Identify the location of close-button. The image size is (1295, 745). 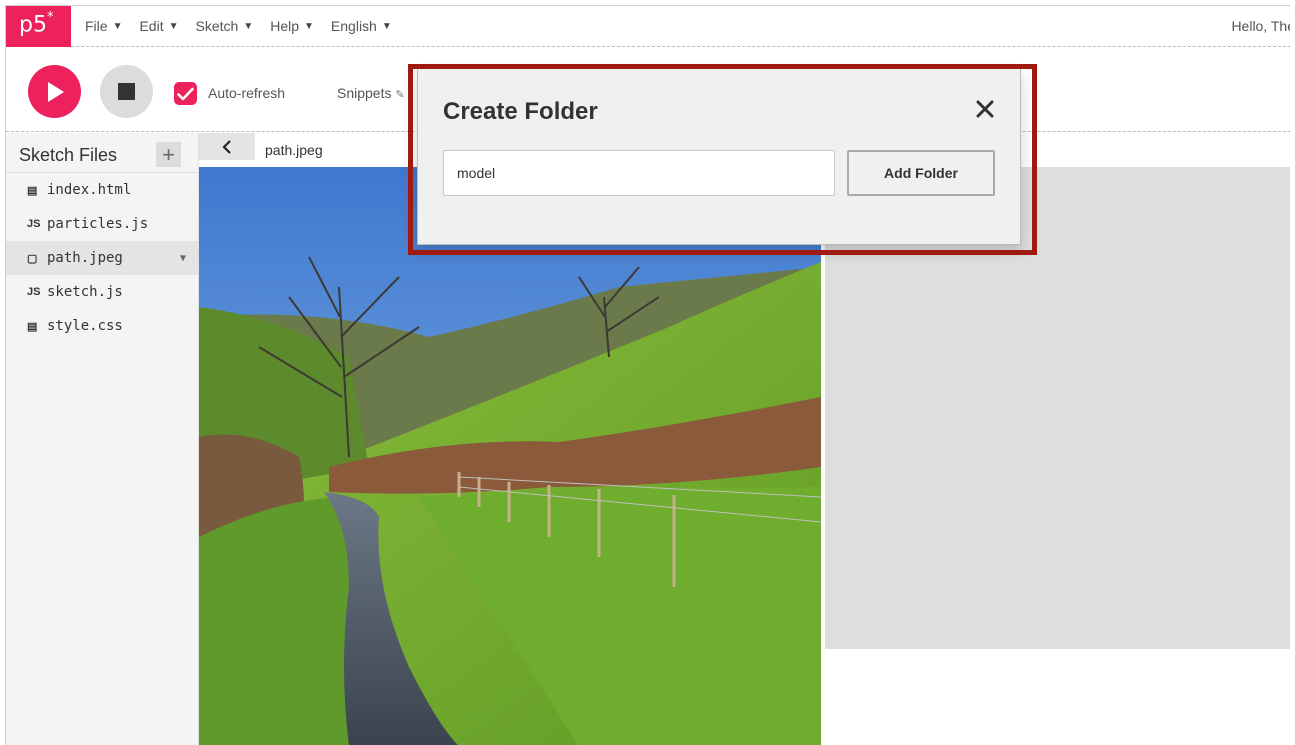
(985, 109).